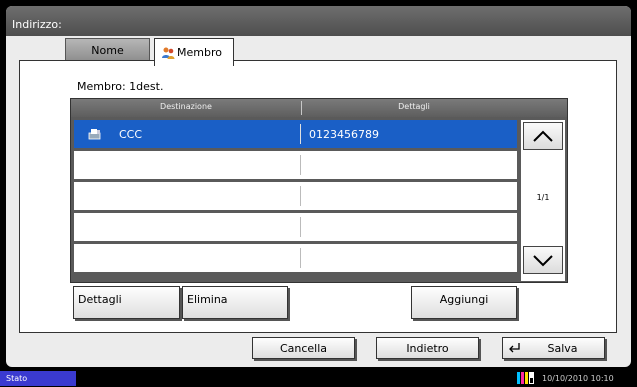 The width and height of the screenshot is (637, 387). Describe the element at coordinates (318, 378) in the screenshot. I see `status-bar: Stato 10/10/2010 10:10` at that location.